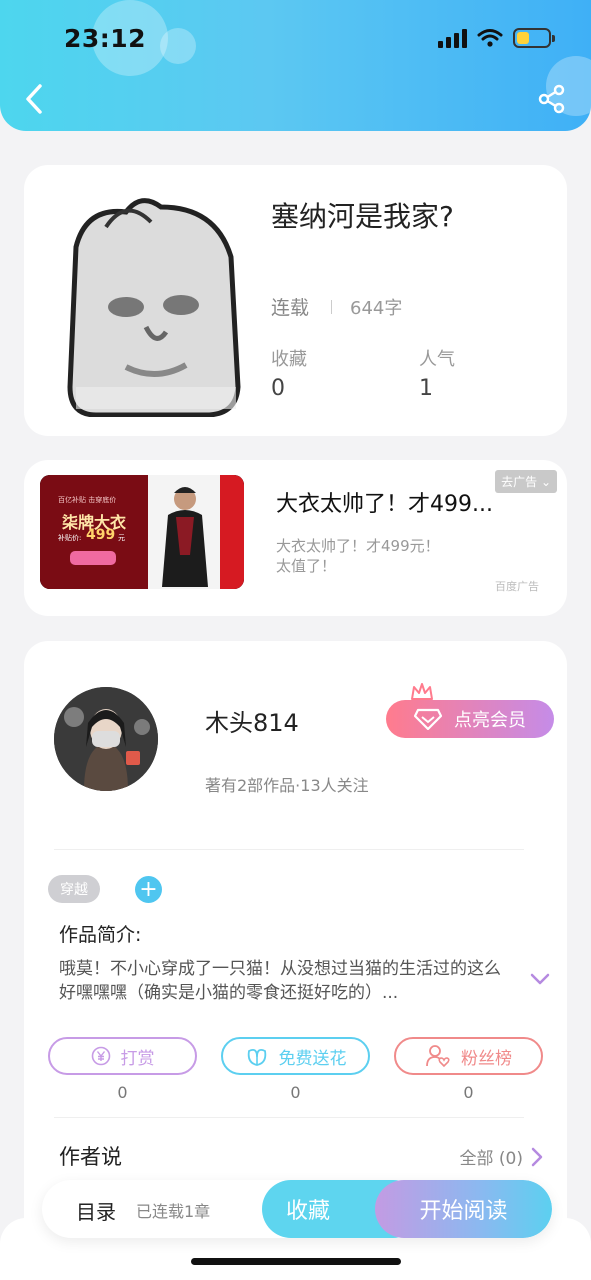  Describe the element at coordinates (295, 1092) in the screenshot. I see `flower-count: 0` at that location.